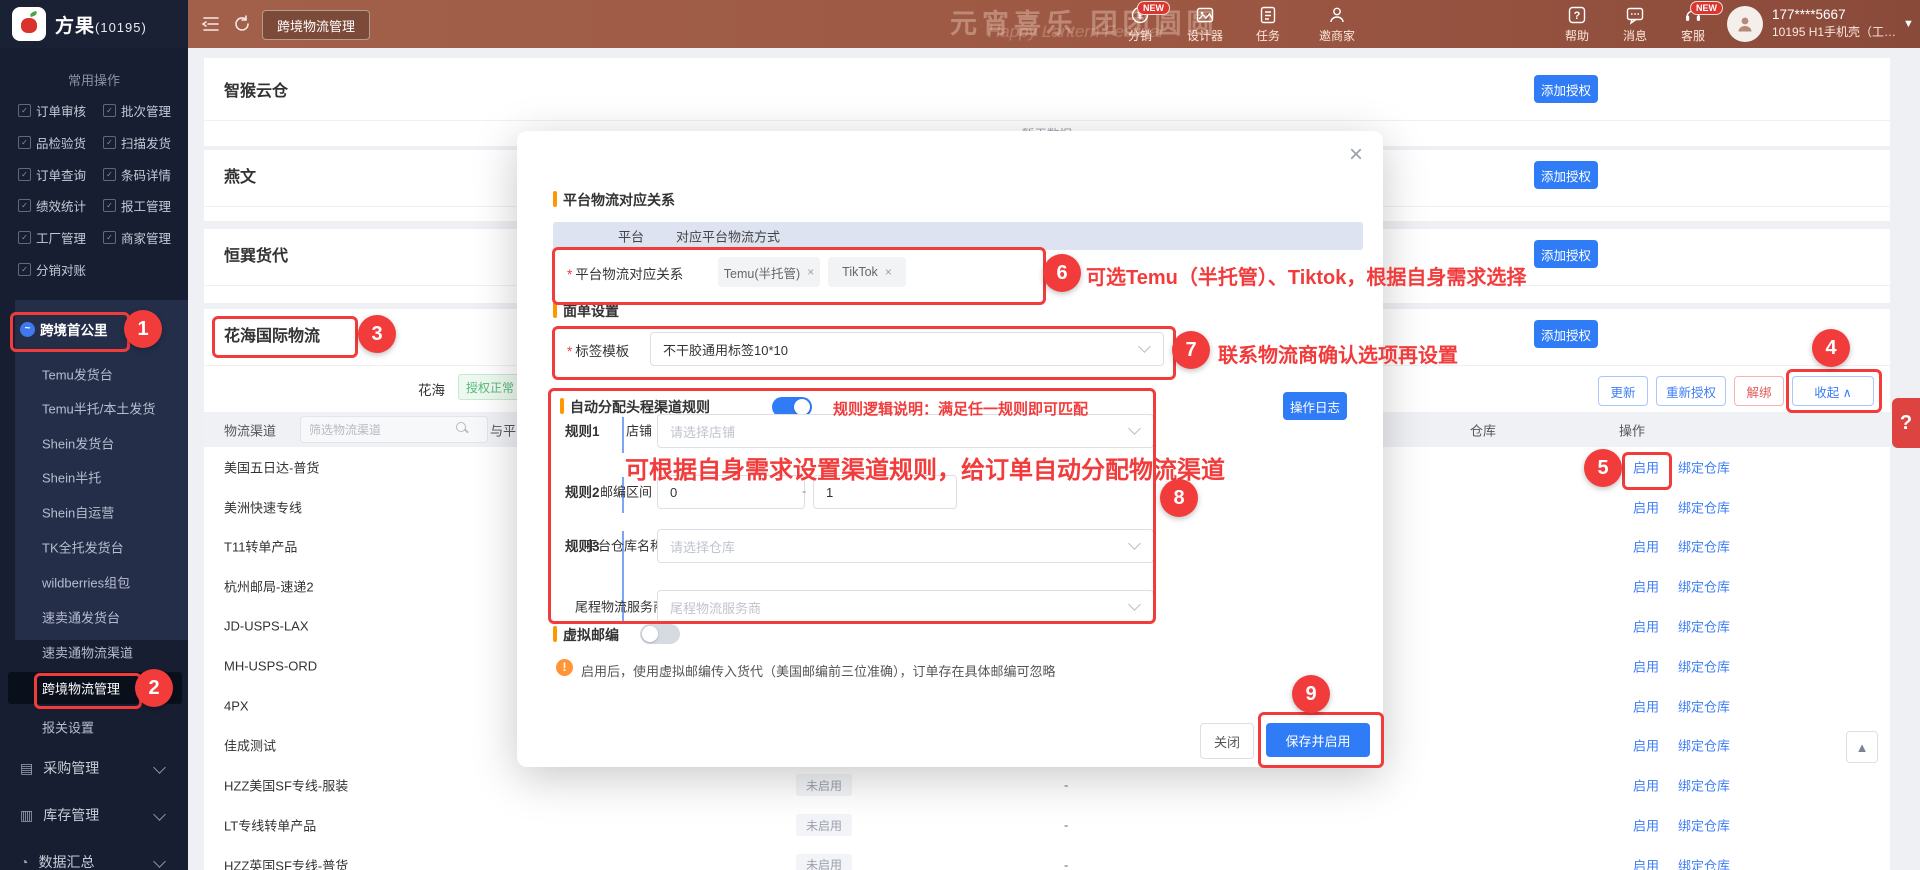  What do you see at coordinates (570, 274) in the screenshot?
I see `required-star: *` at bounding box center [570, 274].